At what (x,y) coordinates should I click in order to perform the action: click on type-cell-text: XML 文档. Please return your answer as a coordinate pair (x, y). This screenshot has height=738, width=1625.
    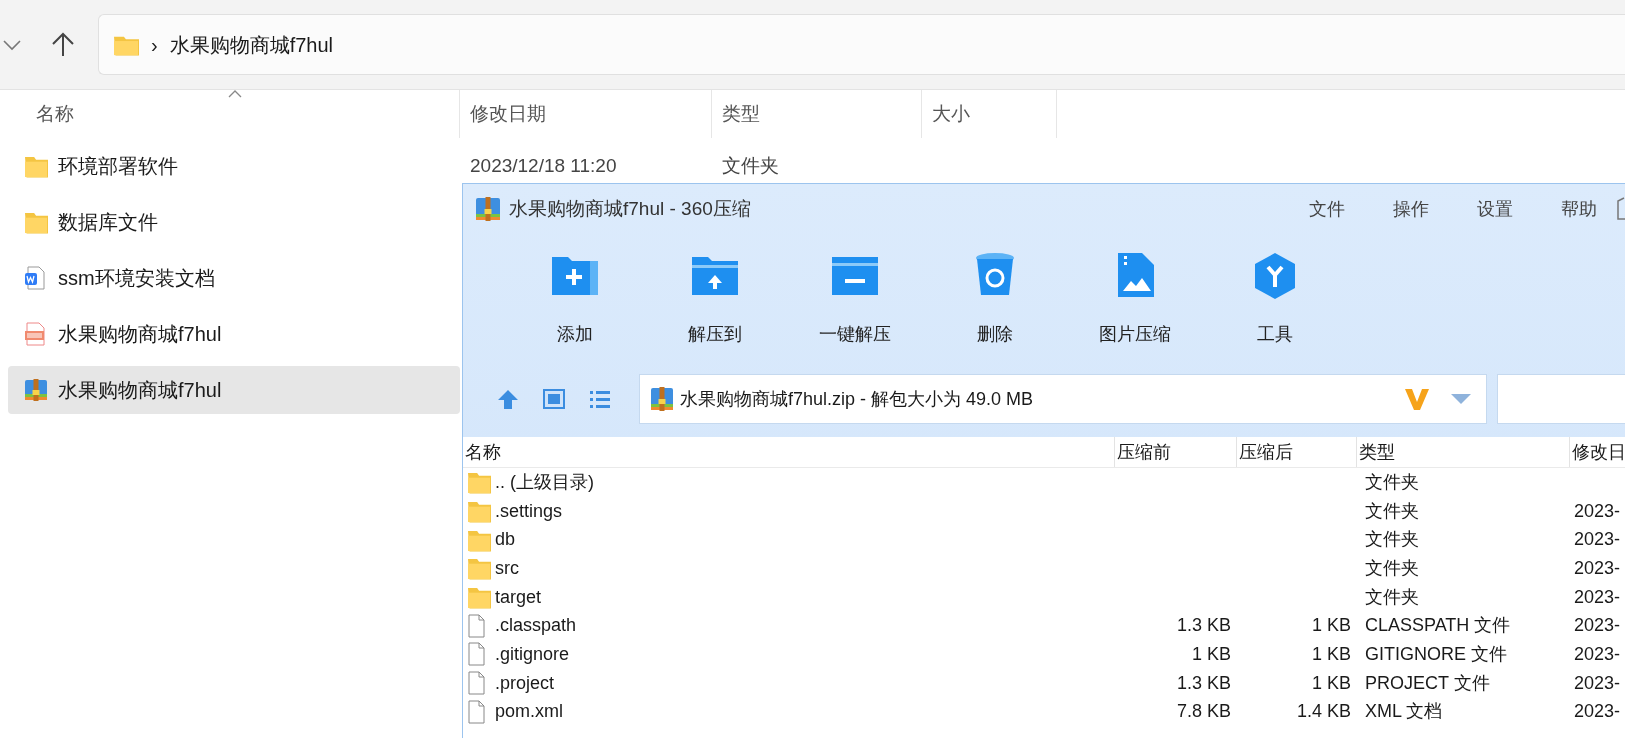
    Looking at the image, I should click on (1404, 712).